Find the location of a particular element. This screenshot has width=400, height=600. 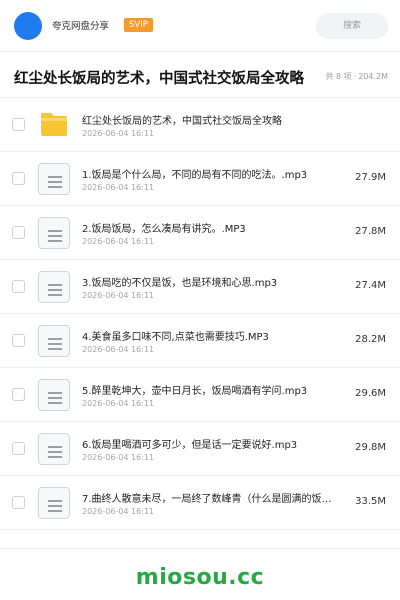

folder-meta: 共 8 项 · 204.2M is located at coordinates (356, 76).